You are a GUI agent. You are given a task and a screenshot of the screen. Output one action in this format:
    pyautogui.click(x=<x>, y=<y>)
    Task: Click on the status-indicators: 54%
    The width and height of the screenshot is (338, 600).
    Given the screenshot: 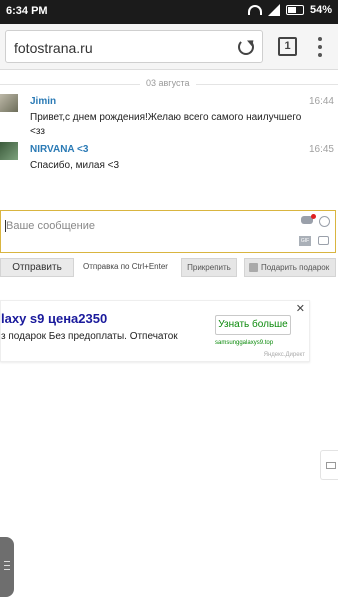 What is the action you would take?
    pyautogui.click(x=289, y=10)
    